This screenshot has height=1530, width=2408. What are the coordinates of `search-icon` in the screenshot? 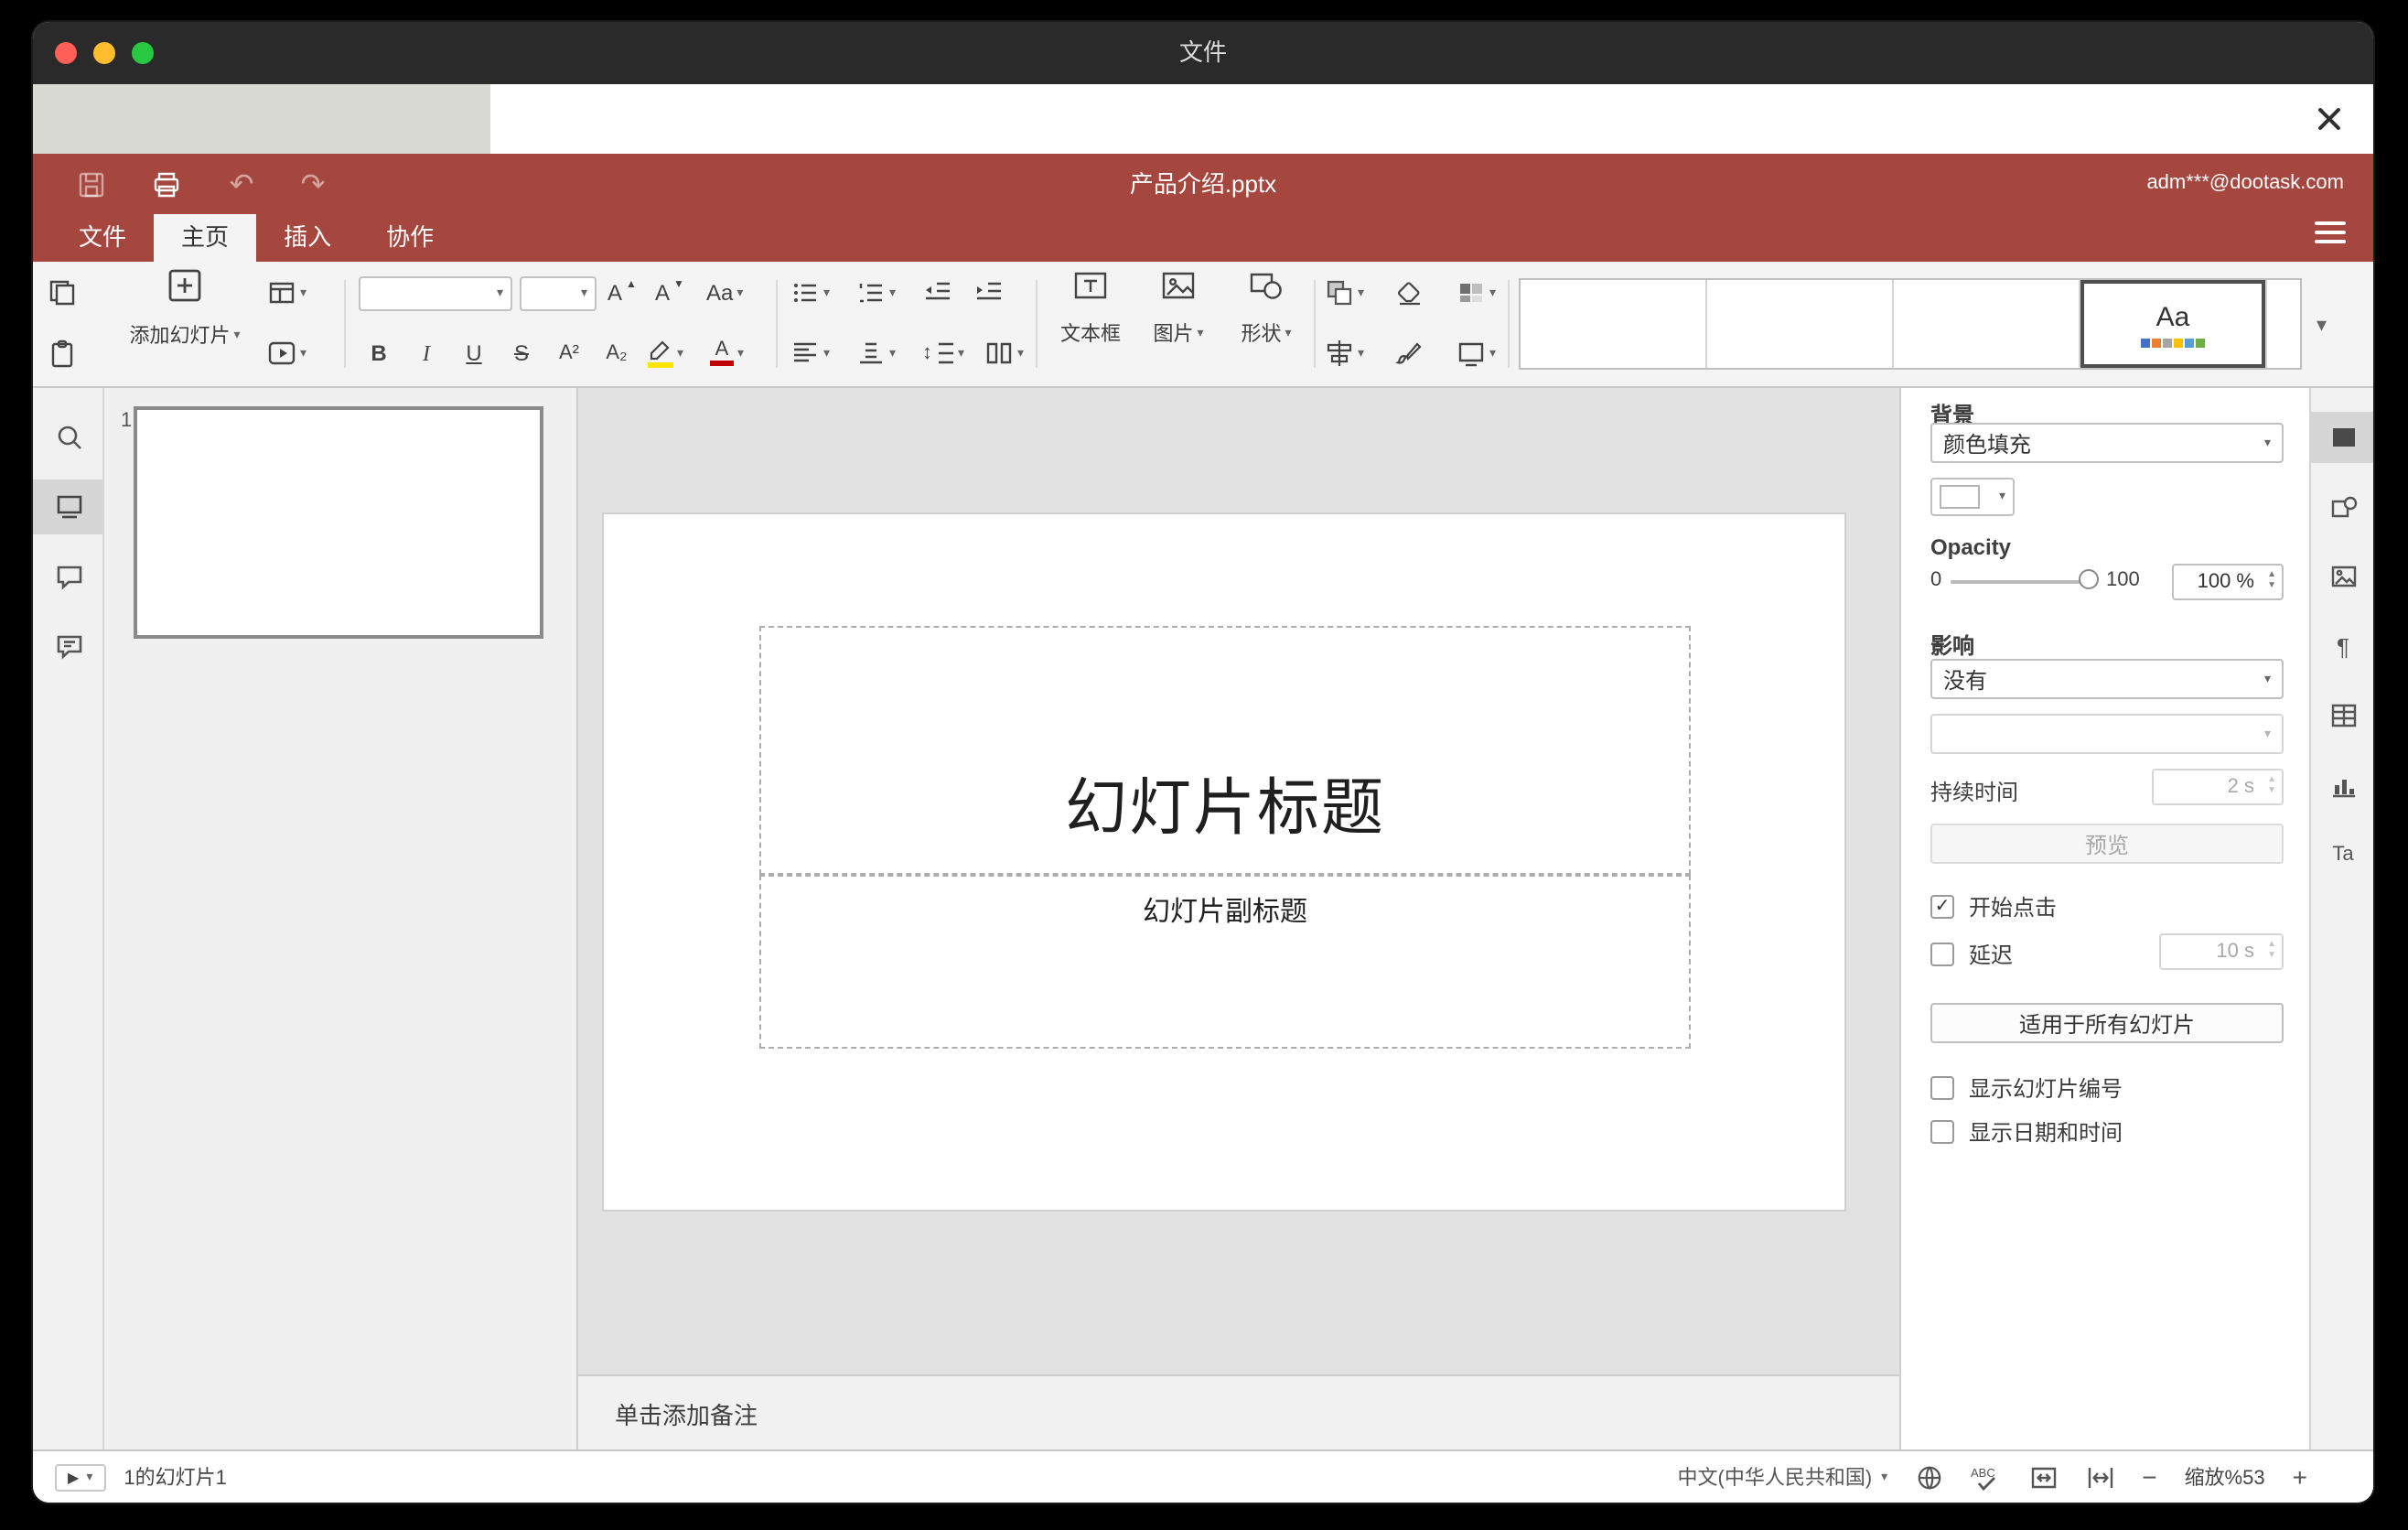 It's located at (68, 437).